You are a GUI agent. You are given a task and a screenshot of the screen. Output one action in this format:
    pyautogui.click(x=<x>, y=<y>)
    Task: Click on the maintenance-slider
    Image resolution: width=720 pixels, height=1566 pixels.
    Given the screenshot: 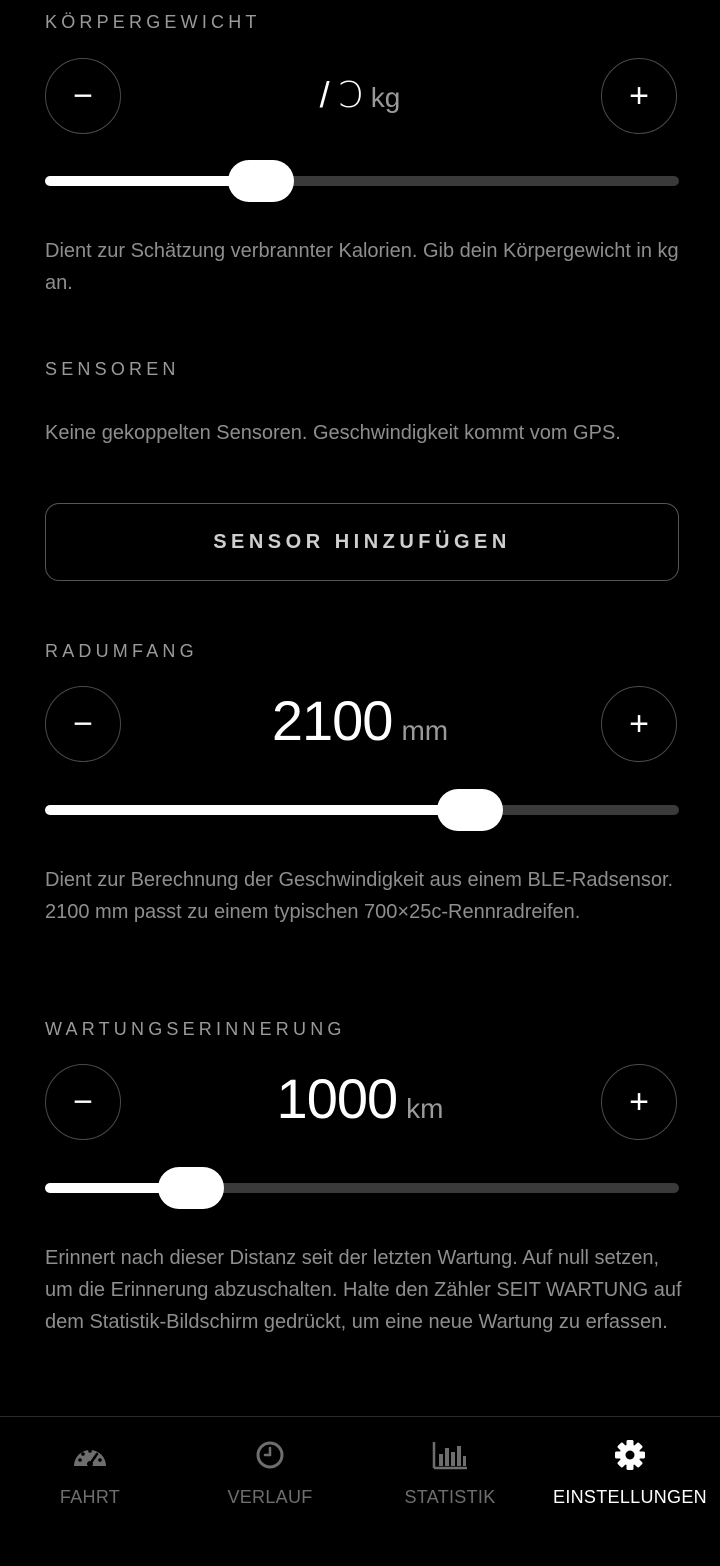 What is the action you would take?
    pyautogui.click(x=362, y=1188)
    